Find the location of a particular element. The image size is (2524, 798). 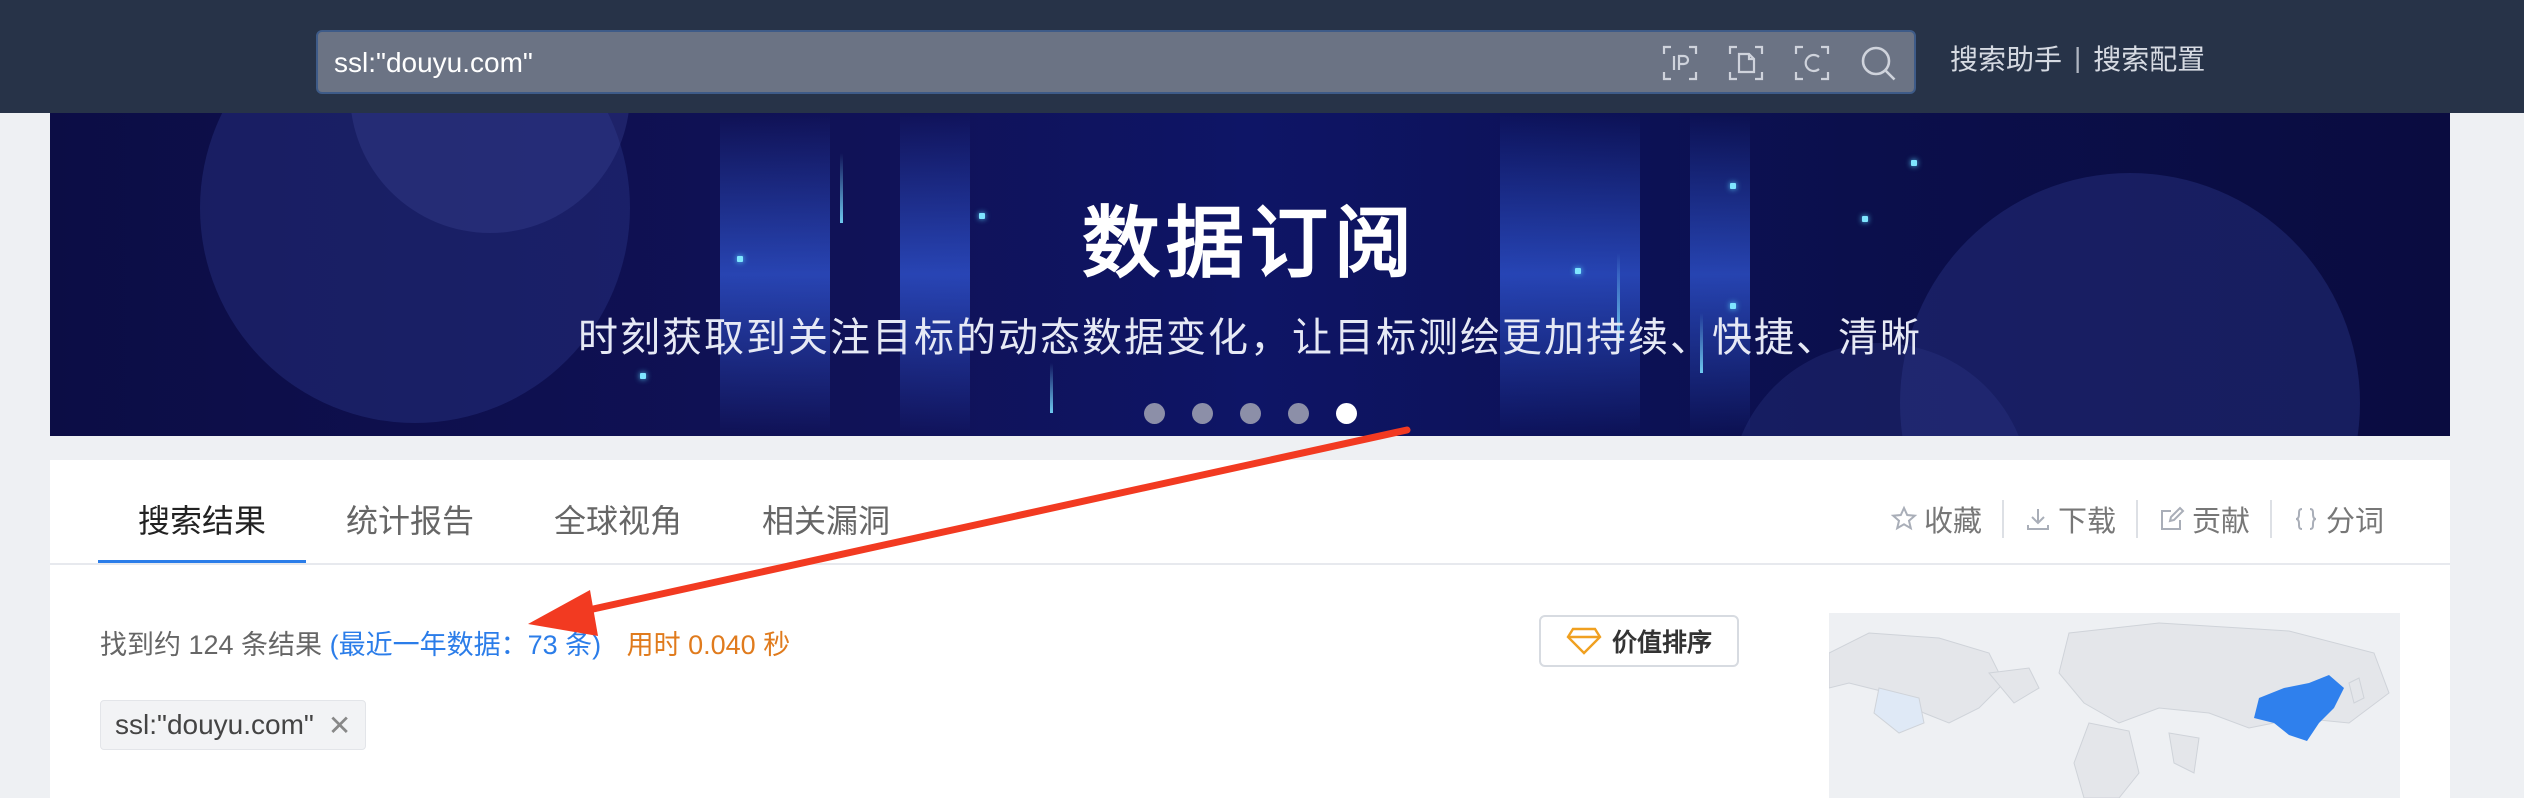

recent-year-link: (最近一年数据：73 条) is located at coordinates (466, 645).